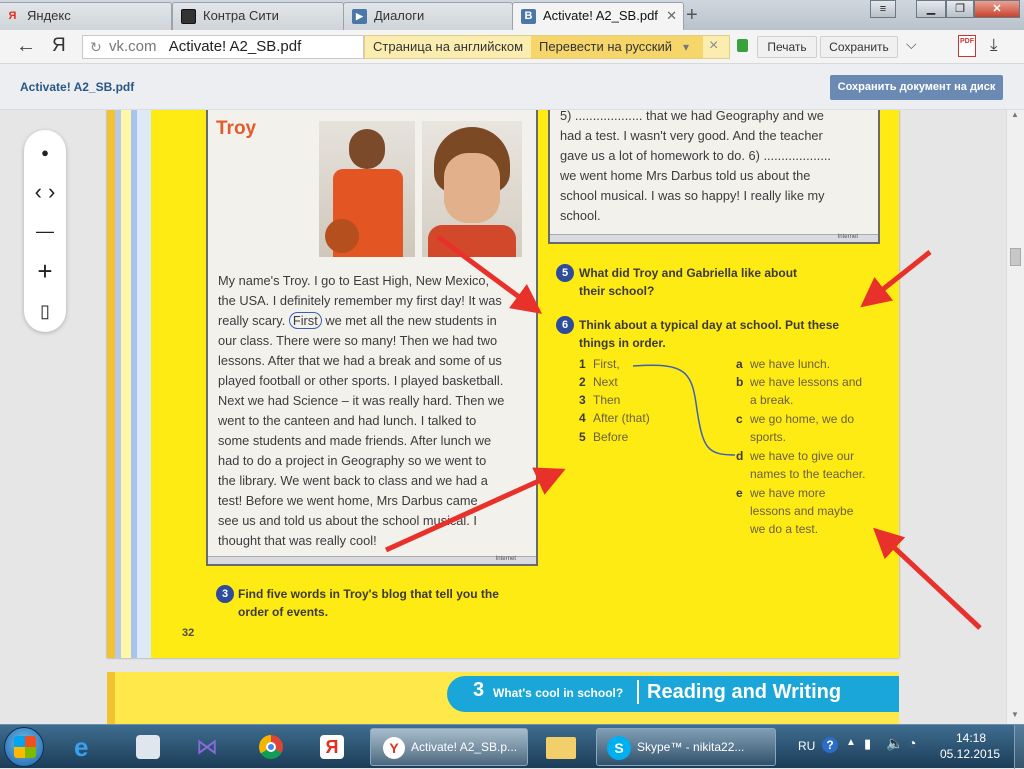 Image resolution: width=1024 pixels, height=769 pixels. What do you see at coordinates (88, 747) in the screenshot?
I see `ie-icon: e` at bounding box center [88, 747].